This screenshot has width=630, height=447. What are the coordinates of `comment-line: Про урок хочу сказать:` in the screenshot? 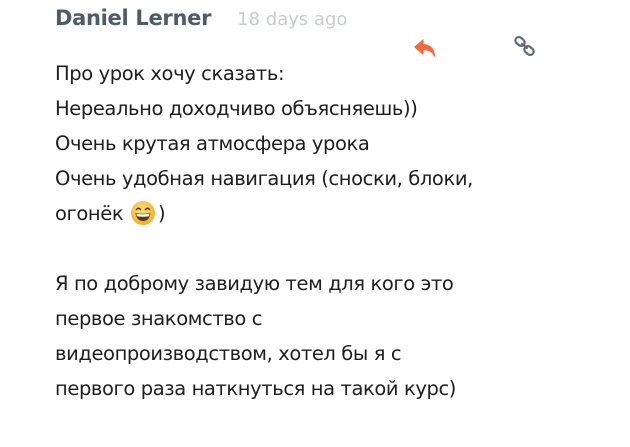 It's located at (170, 73).